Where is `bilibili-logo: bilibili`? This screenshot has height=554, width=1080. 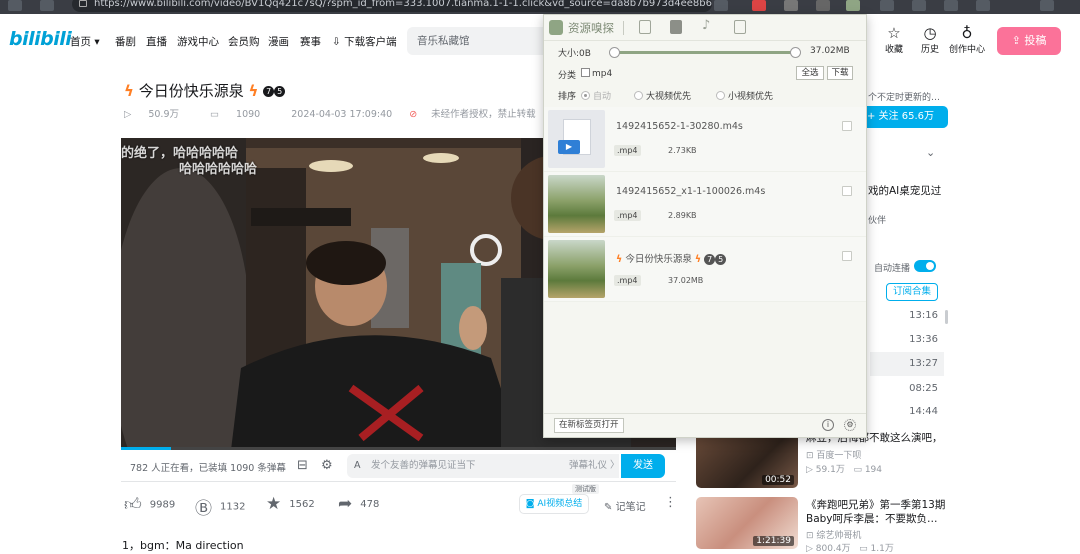 bilibili-logo: bilibili is located at coordinates (40, 39).